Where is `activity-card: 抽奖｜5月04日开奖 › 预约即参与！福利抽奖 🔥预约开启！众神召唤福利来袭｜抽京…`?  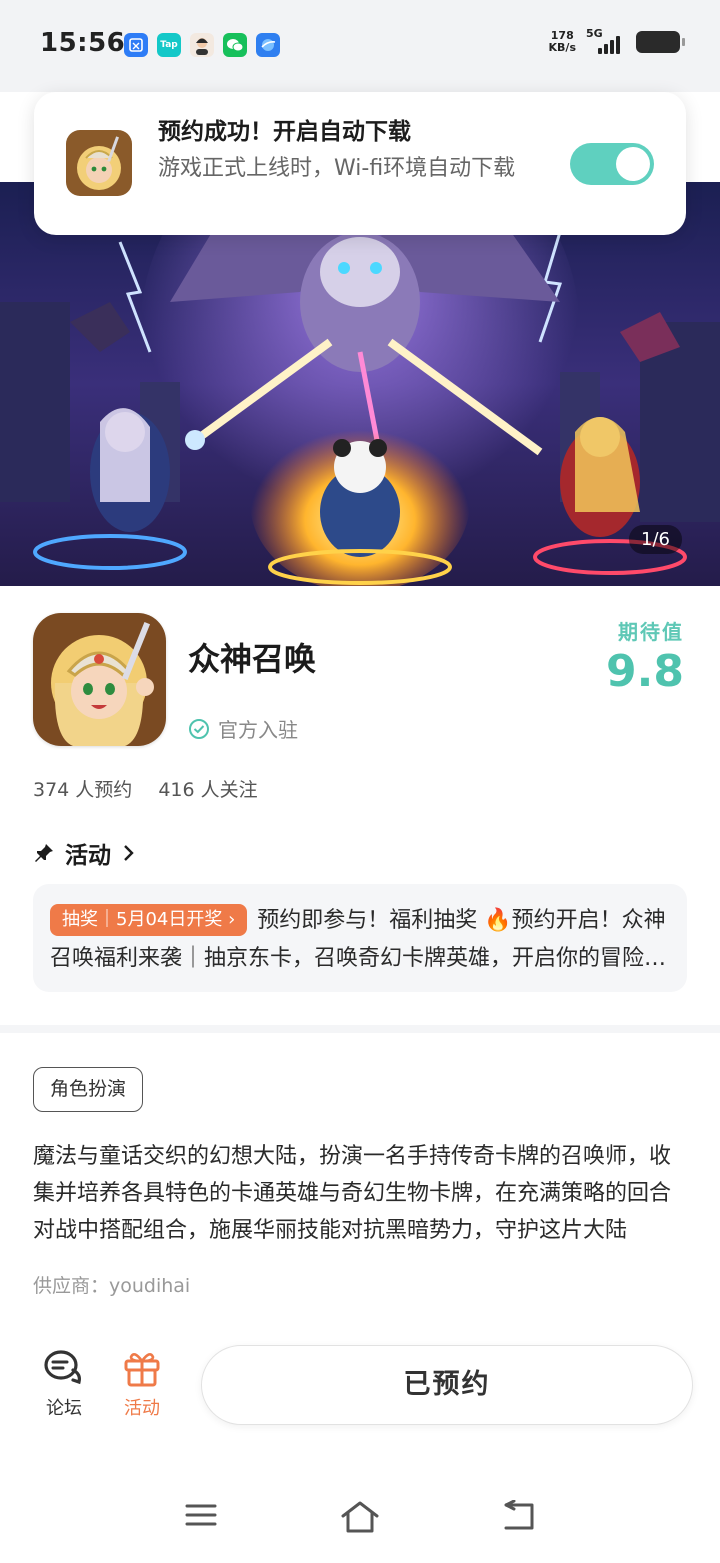 activity-card: 抽奖｜5月04日开奖 › 预约即参与！福利抽奖 🔥预约开启！众神召唤福利来袭｜抽京… is located at coordinates (360, 938).